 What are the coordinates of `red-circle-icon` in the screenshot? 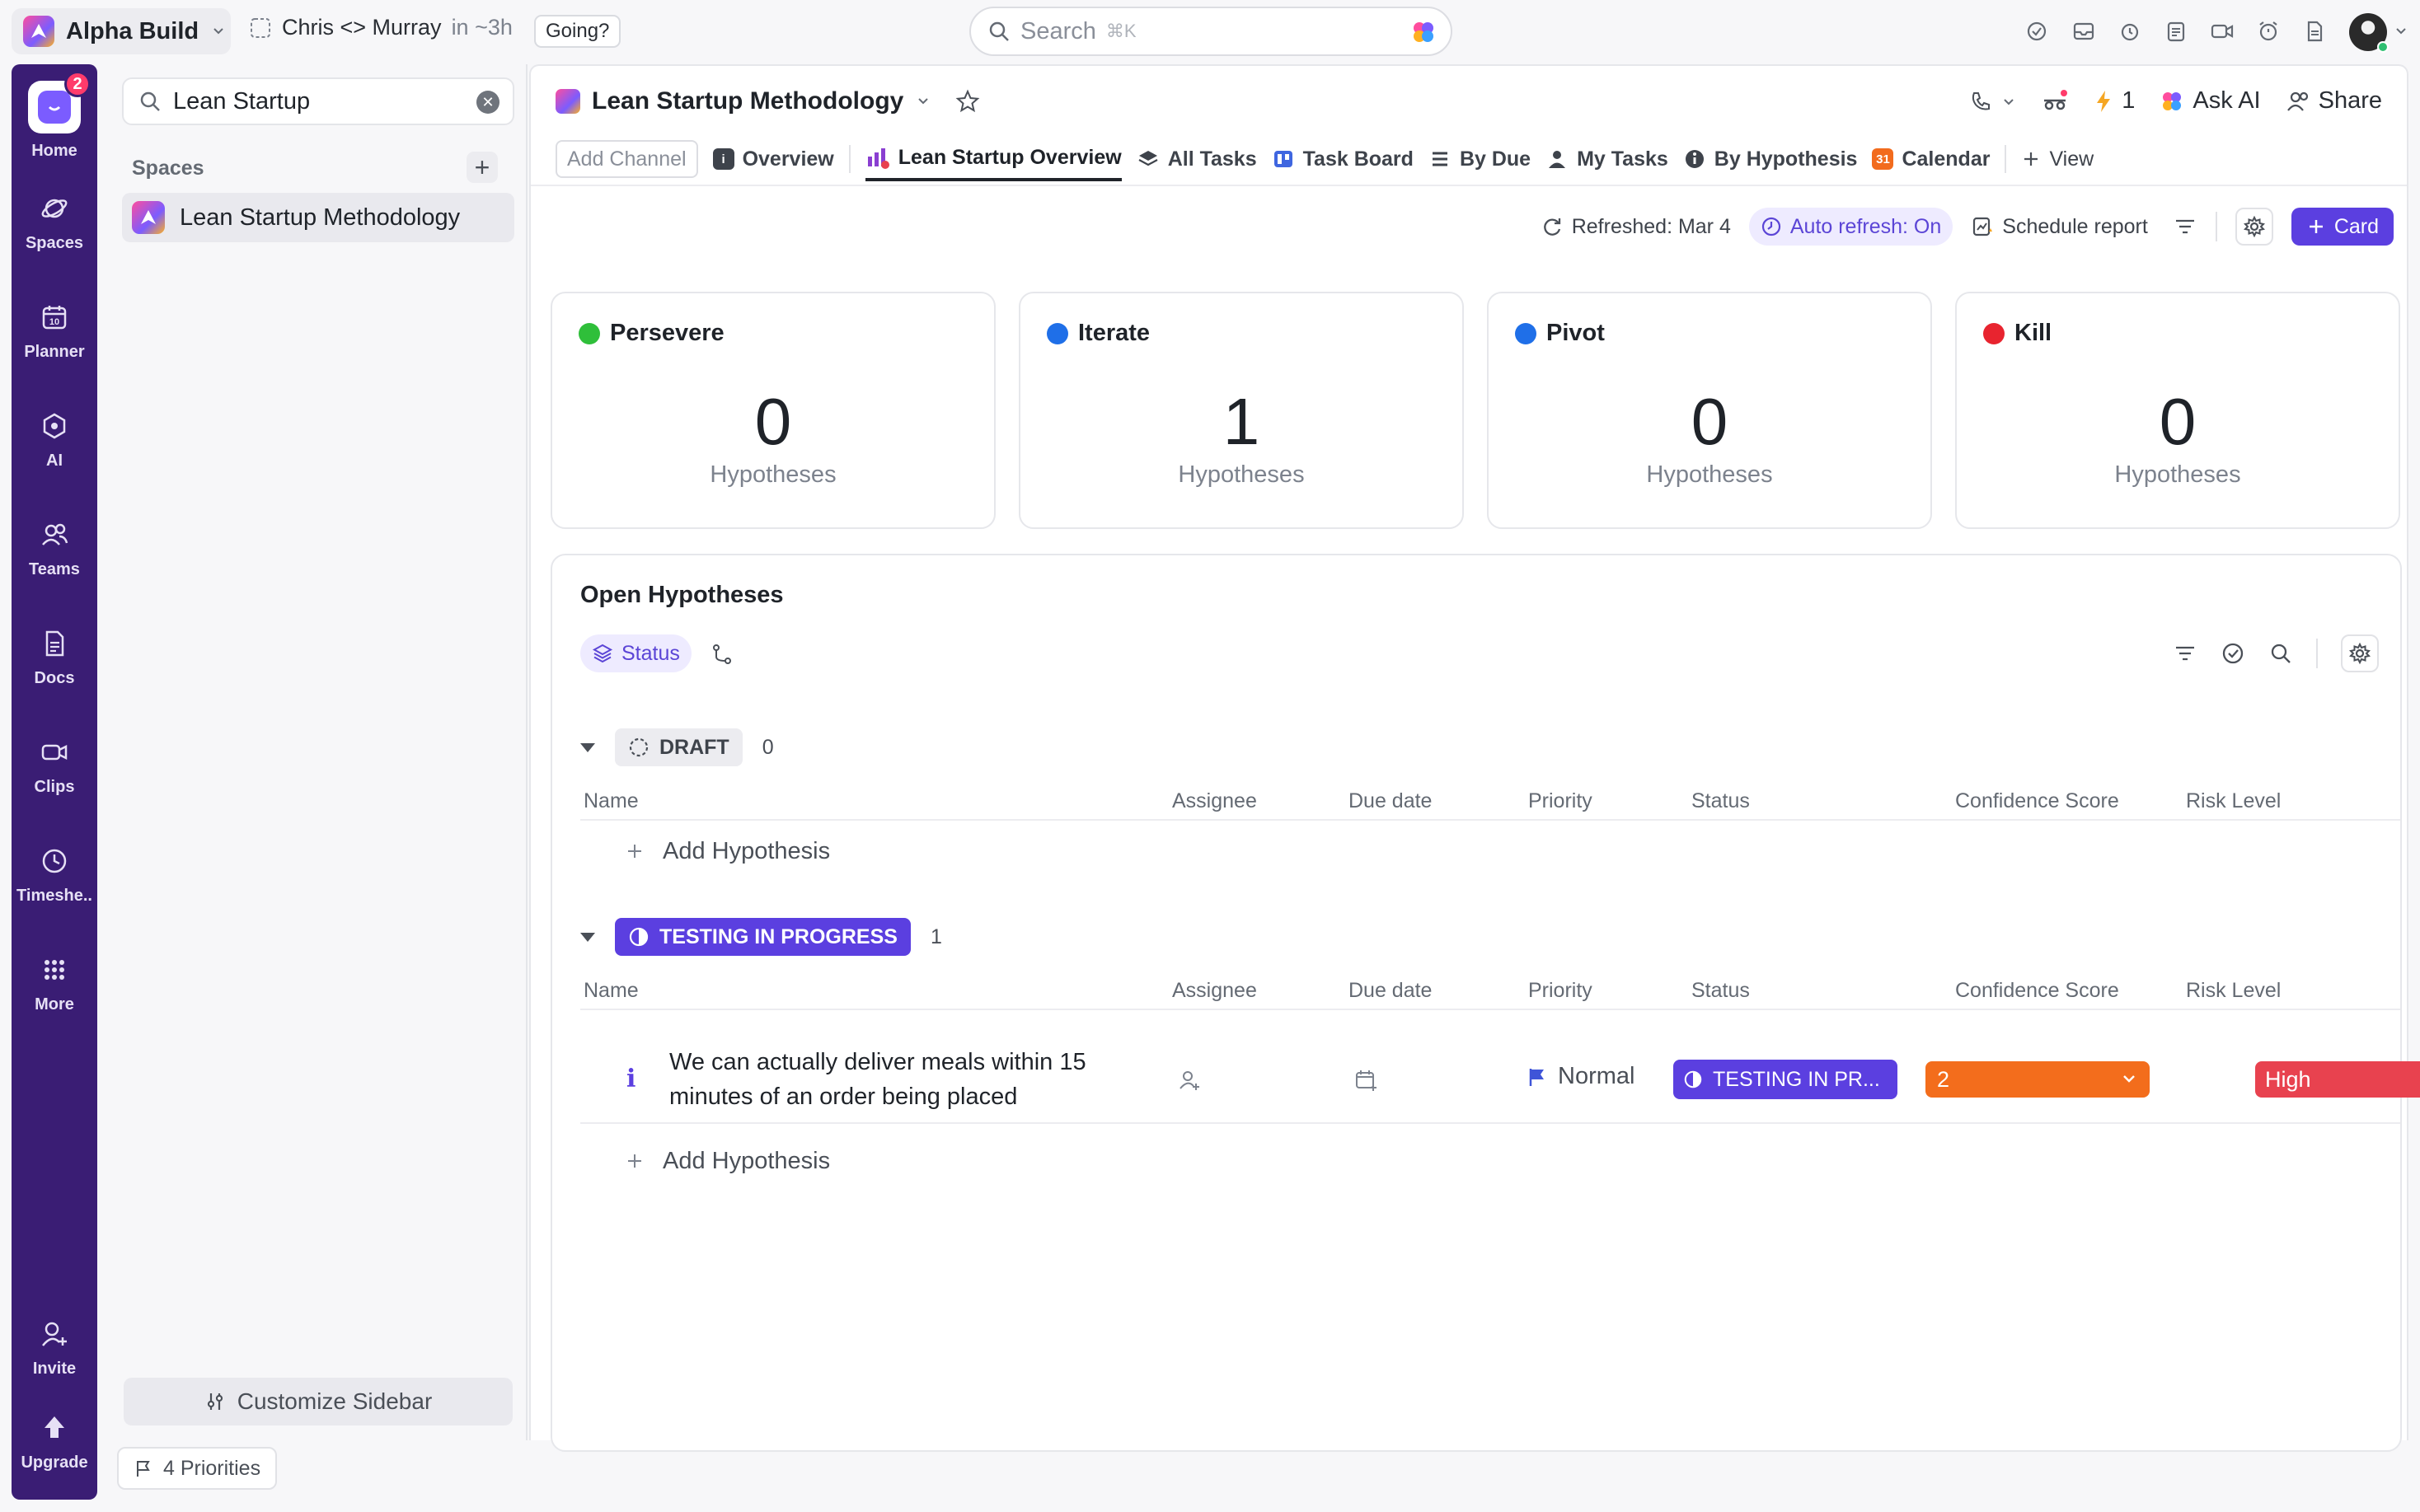 It's located at (1994, 333).